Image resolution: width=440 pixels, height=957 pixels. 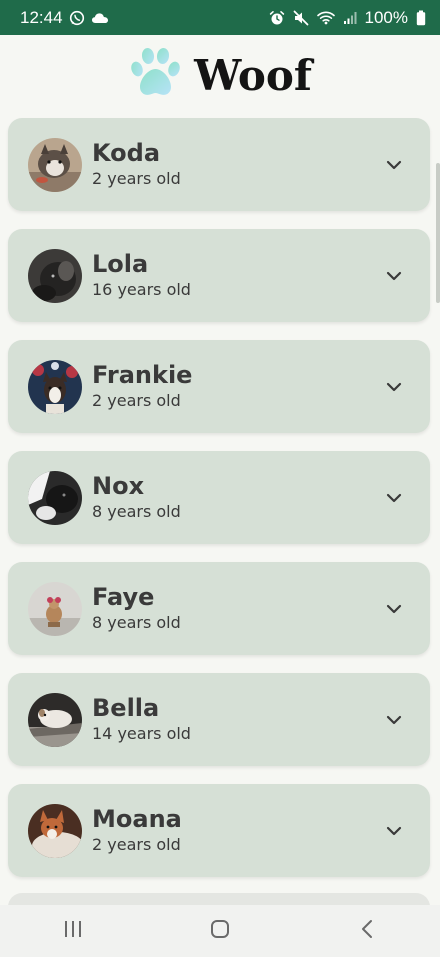 What do you see at coordinates (64, 18) in the screenshot?
I see `status-left: 12:44` at bounding box center [64, 18].